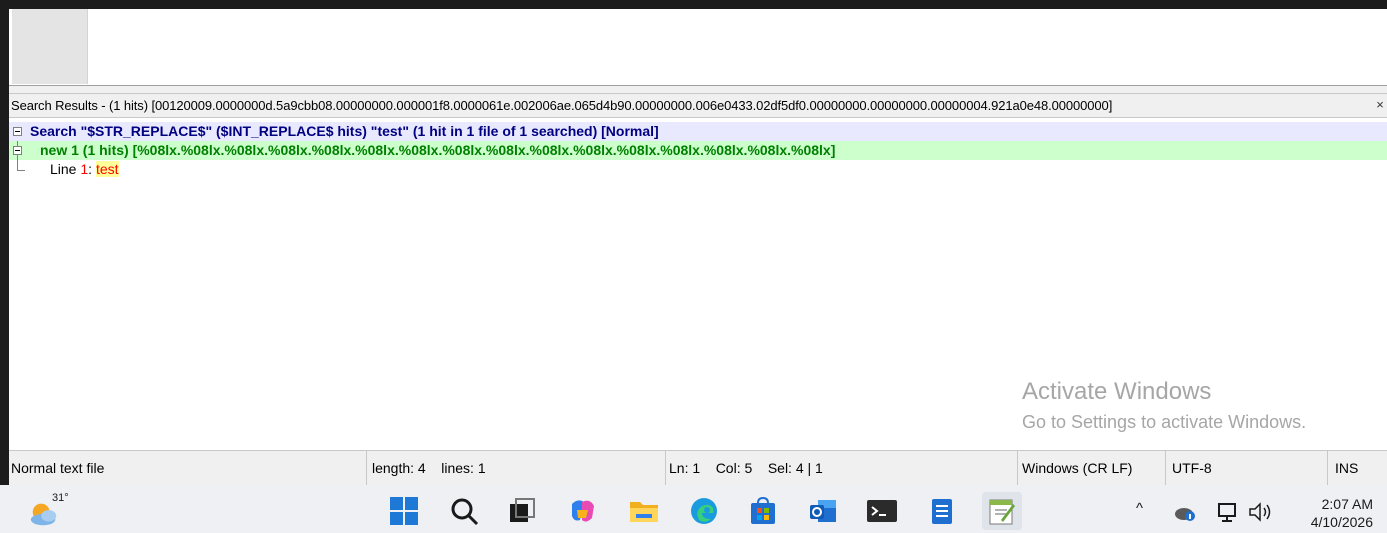 This screenshot has height=533, width=1387. Describe the element at coordinates (698, 48) in the screenshot. I see `editor-area` at that location.